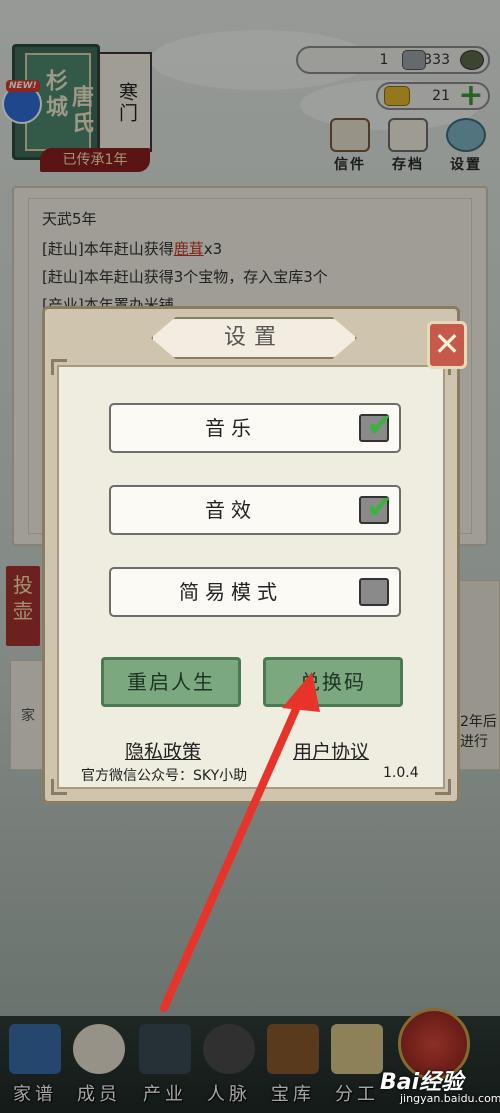 This screenshot has height=1113, width=500. Describe the element at coordinates (450, 1098) in the screenshot. I see `baidu-watermark-url: jingyan.baidu.com` at that location.